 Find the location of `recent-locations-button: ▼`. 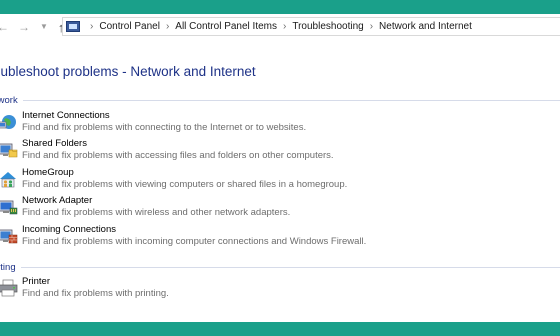

recent-locations-button: ▼ is located at coordinates (44, 27).